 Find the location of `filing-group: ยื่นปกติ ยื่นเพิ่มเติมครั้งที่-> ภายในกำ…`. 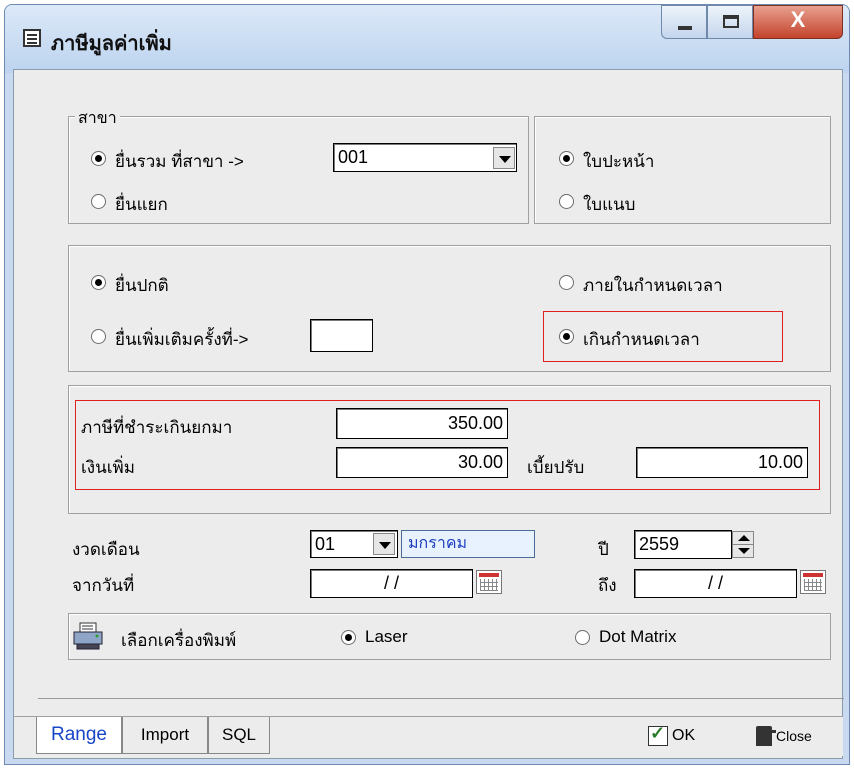

filing-group: ยื่นปกติ ยื่นเพิ่มเติมครั้งที่-> ภายในกำ… is located at coordinates (449, 308).